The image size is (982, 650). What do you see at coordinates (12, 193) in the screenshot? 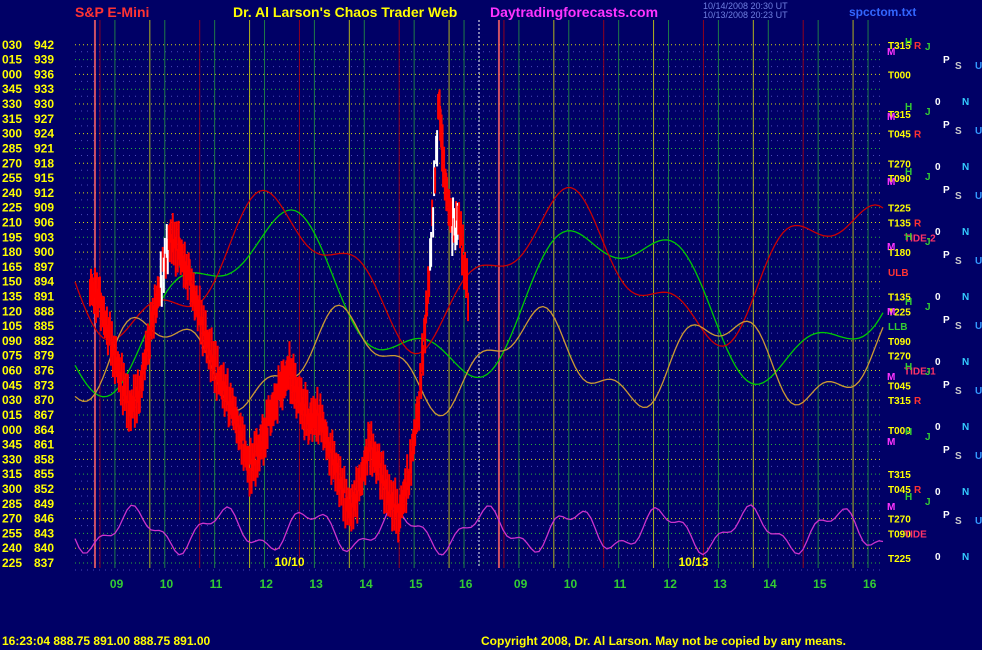
I see `y-tick-angle: 240` at bounding box center [12, 193].